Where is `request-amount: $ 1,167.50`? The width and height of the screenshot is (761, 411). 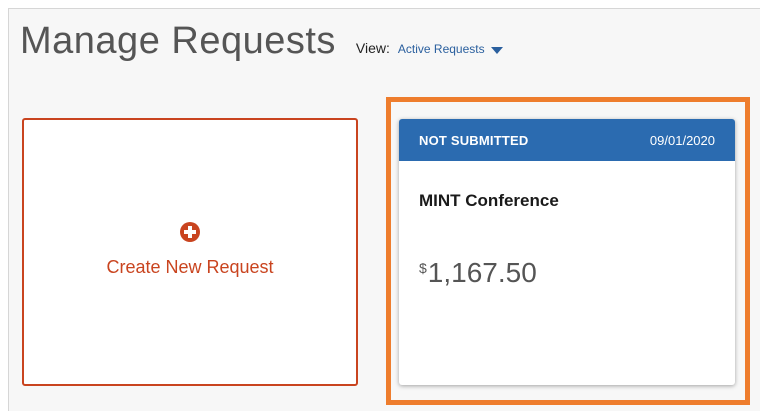 request-amount: $ 1,167.50 is located at coordinates (478, 273).